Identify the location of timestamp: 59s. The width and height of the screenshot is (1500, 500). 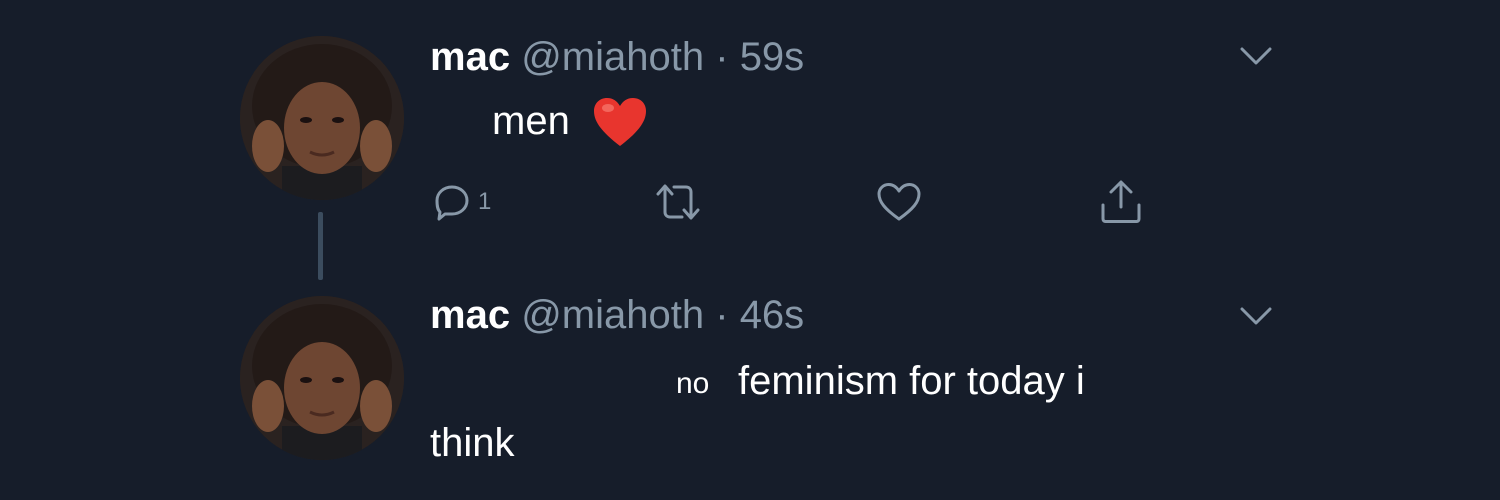
(772, 57).